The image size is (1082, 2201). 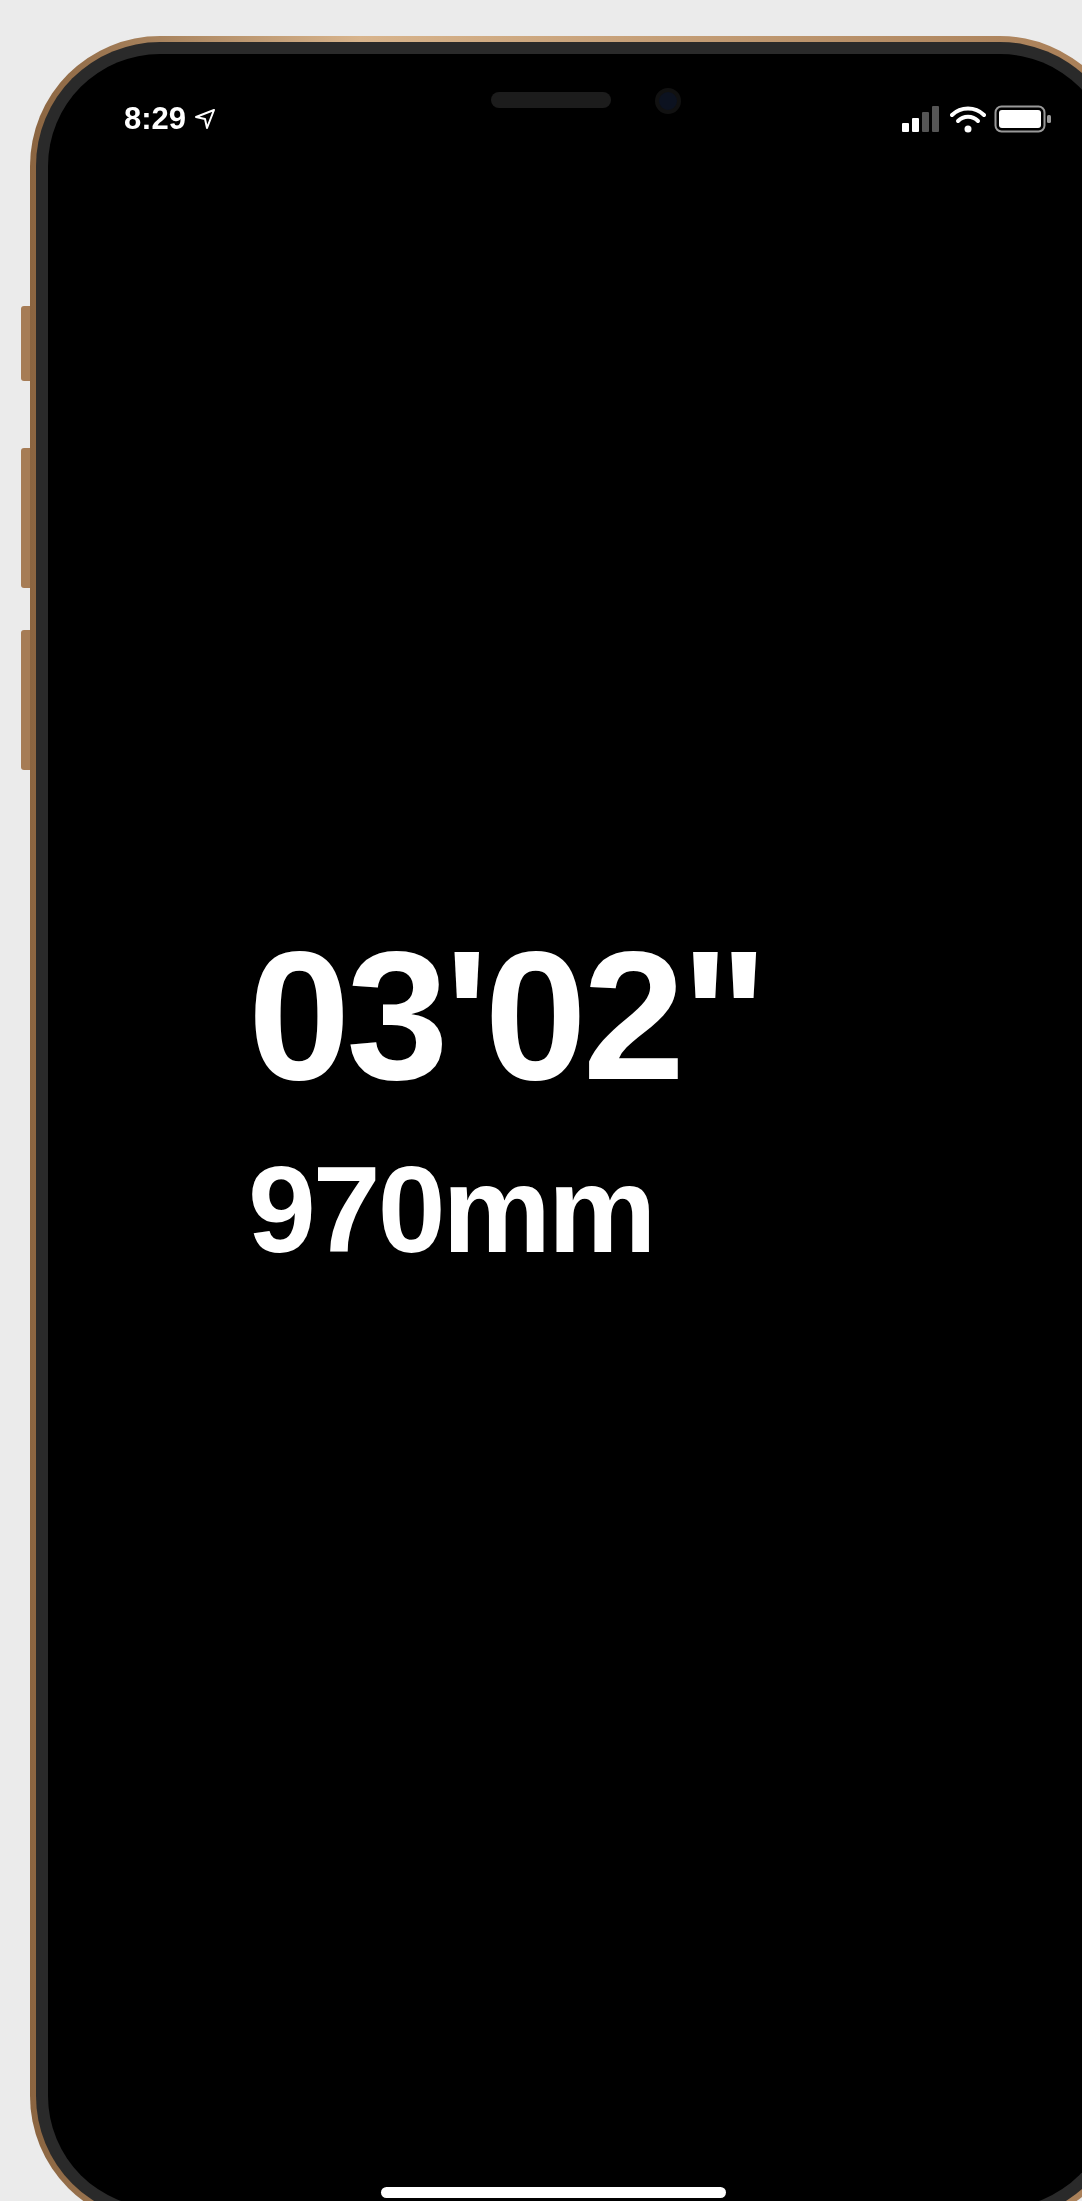 What do you see at coordinates (205, 119) in the screenshot?
I see `location-arrow-icon` at bounding box center [205, 119].